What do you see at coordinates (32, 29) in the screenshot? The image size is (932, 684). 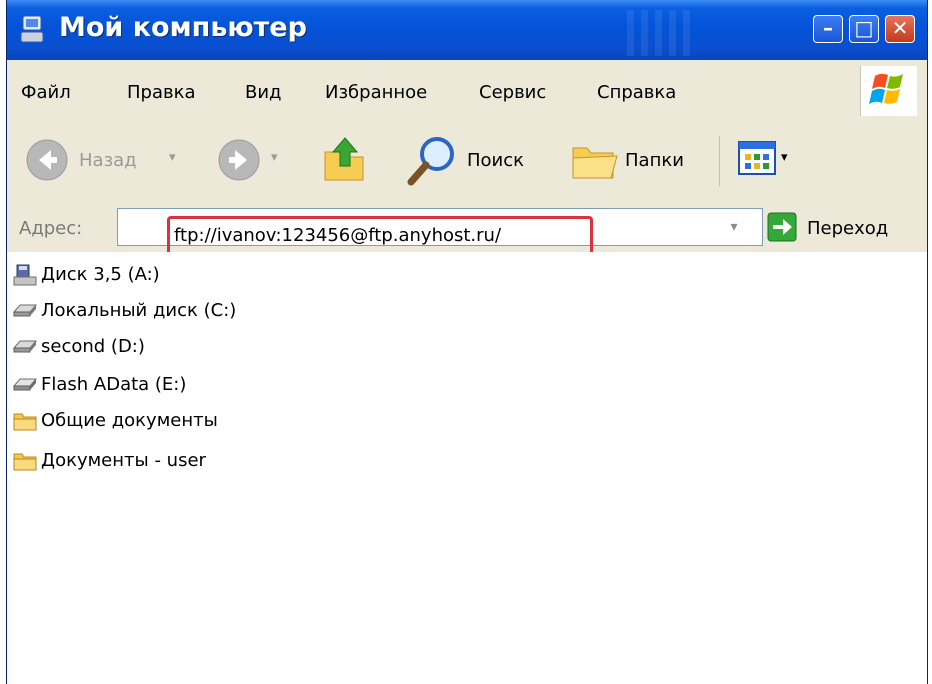 I see `my-computer-icon` at bounding box center [32, 29].